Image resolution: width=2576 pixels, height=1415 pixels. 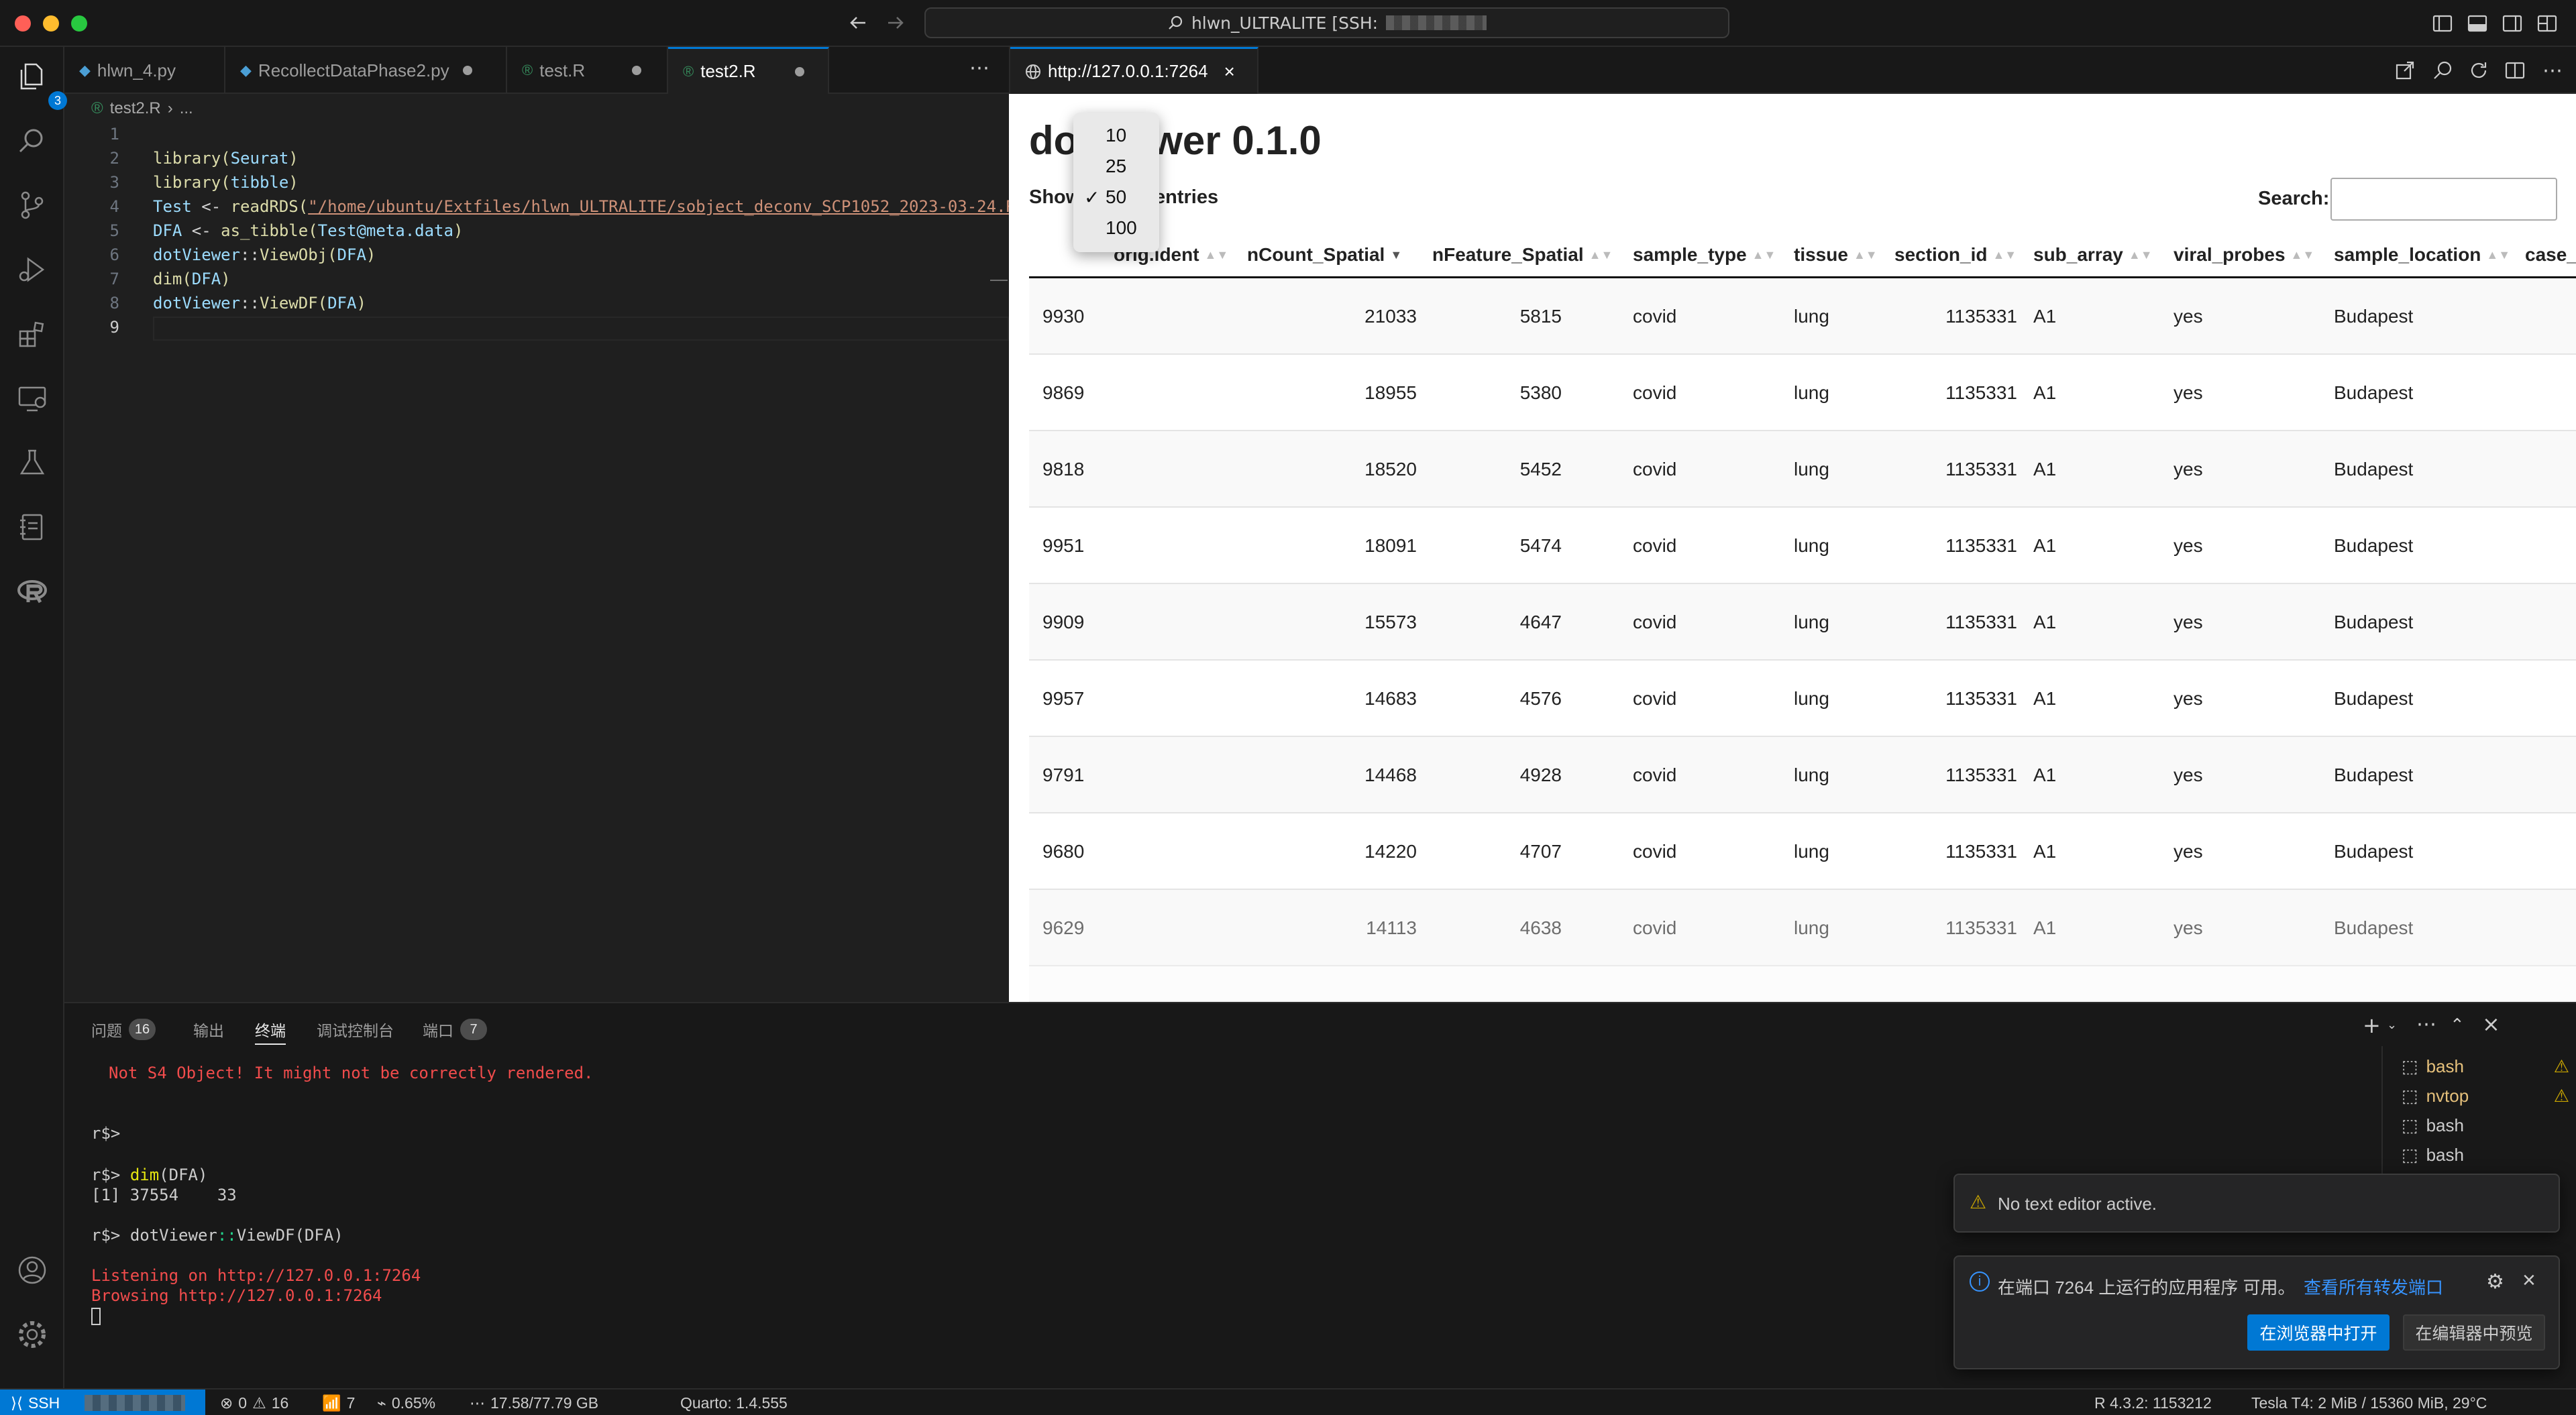 I want to click on r-language-icon, so click(x=32, y=591).